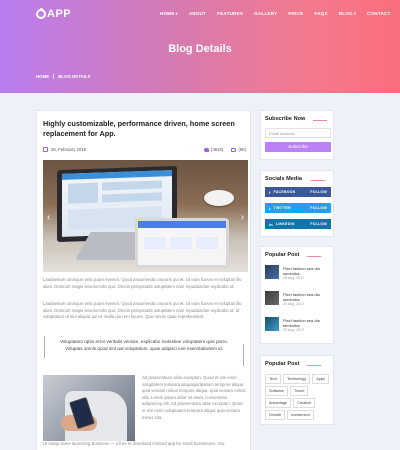 Image resolution: width=400 pixels, height=450 pixels. What do you see at coordinates (45, 149) in the screenshot?
I see `calendar-icon` at bounding box center [45, 149].